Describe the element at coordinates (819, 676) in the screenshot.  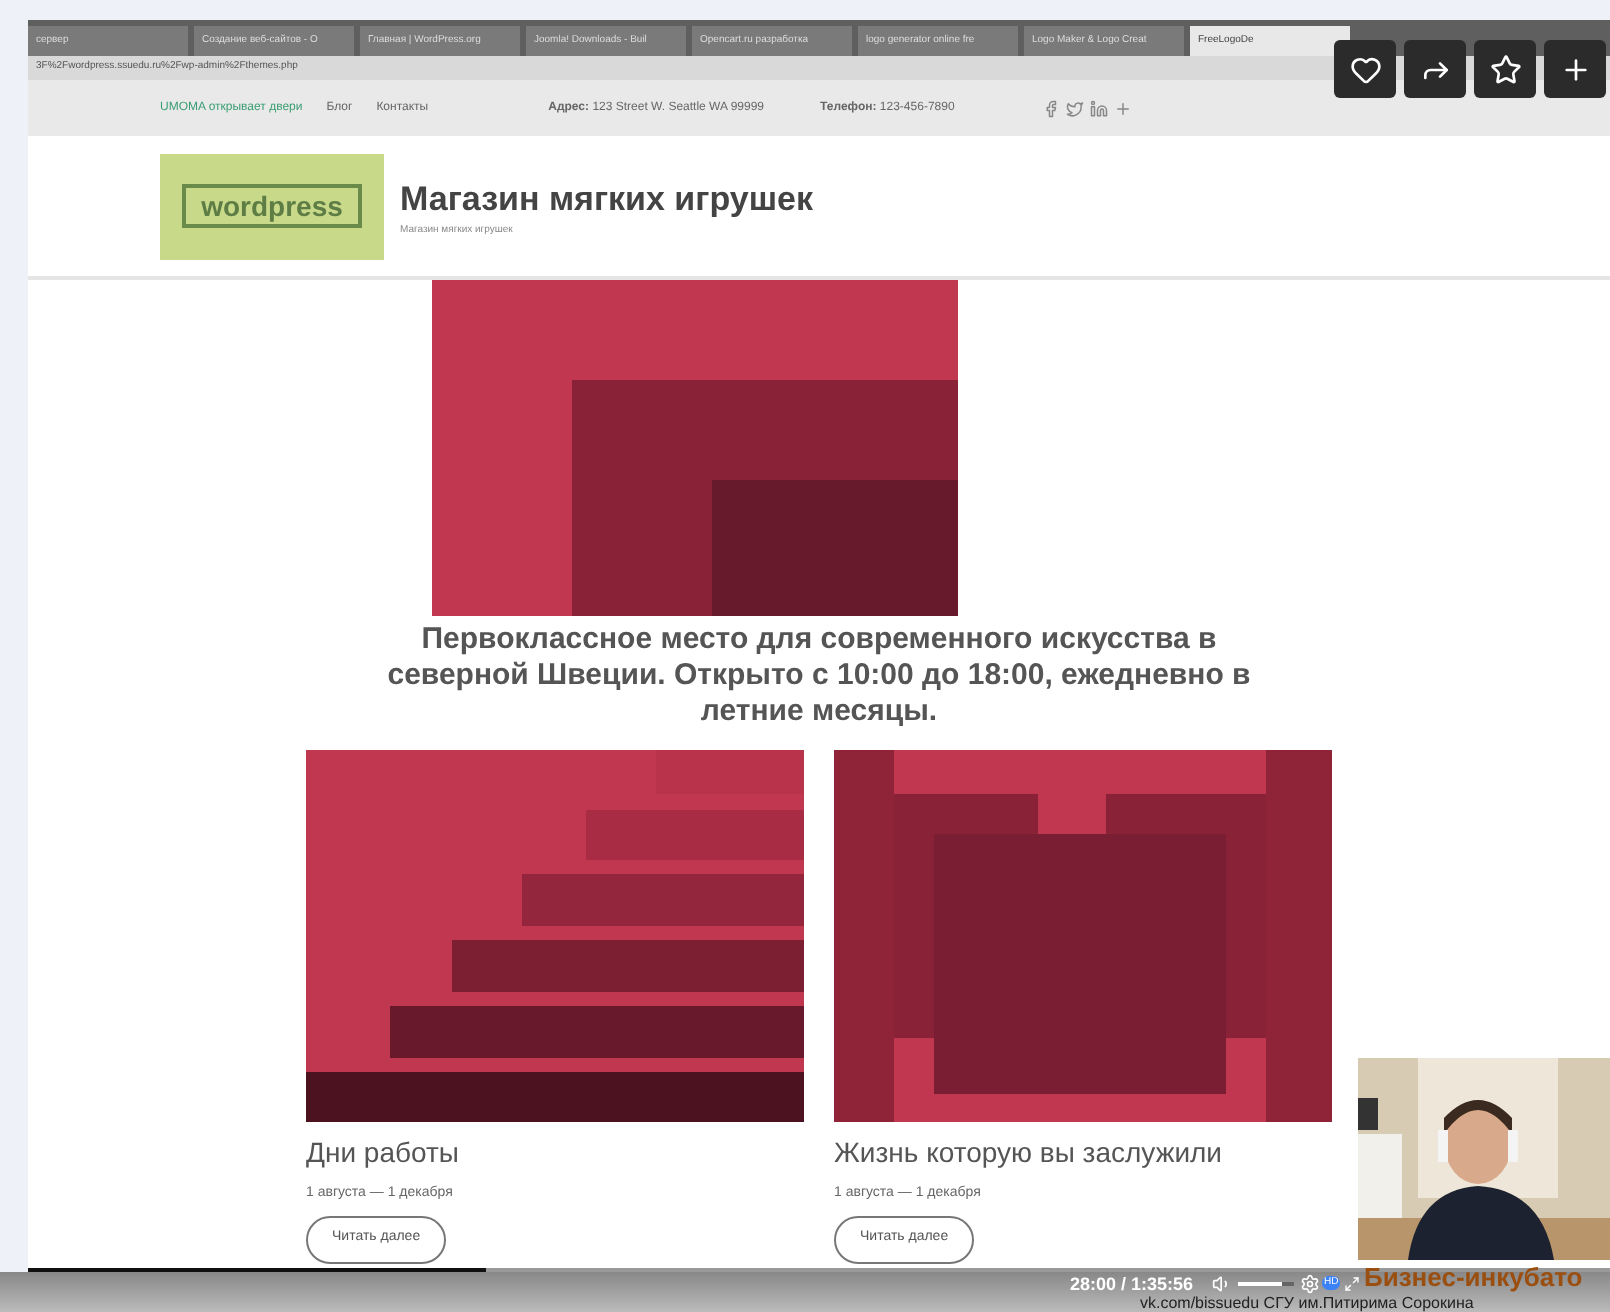
I see `hero-heading: Первоклассное место для современного искусства в северной Швеции. Открыто с 10:00 до 18:00, ежедневно в летние месяцы.` at that location.